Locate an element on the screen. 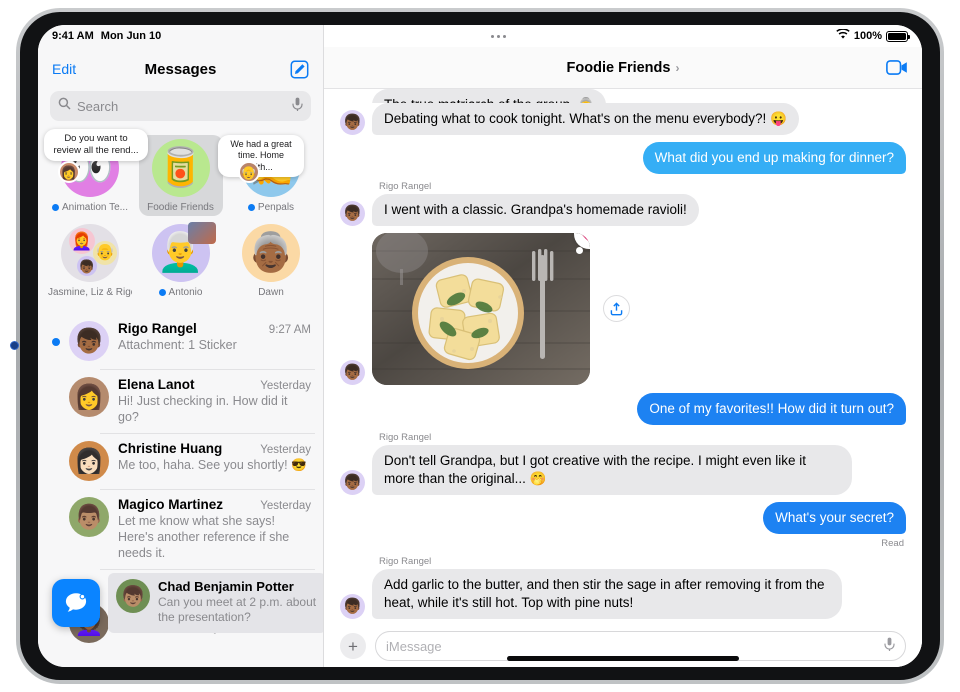 This screenshot has height=692, width=960. pinned-row-2: 👩‍🦰 👴 👦🏾 Jasmine, Liz & Rigo is located at coordinates (180, 260).